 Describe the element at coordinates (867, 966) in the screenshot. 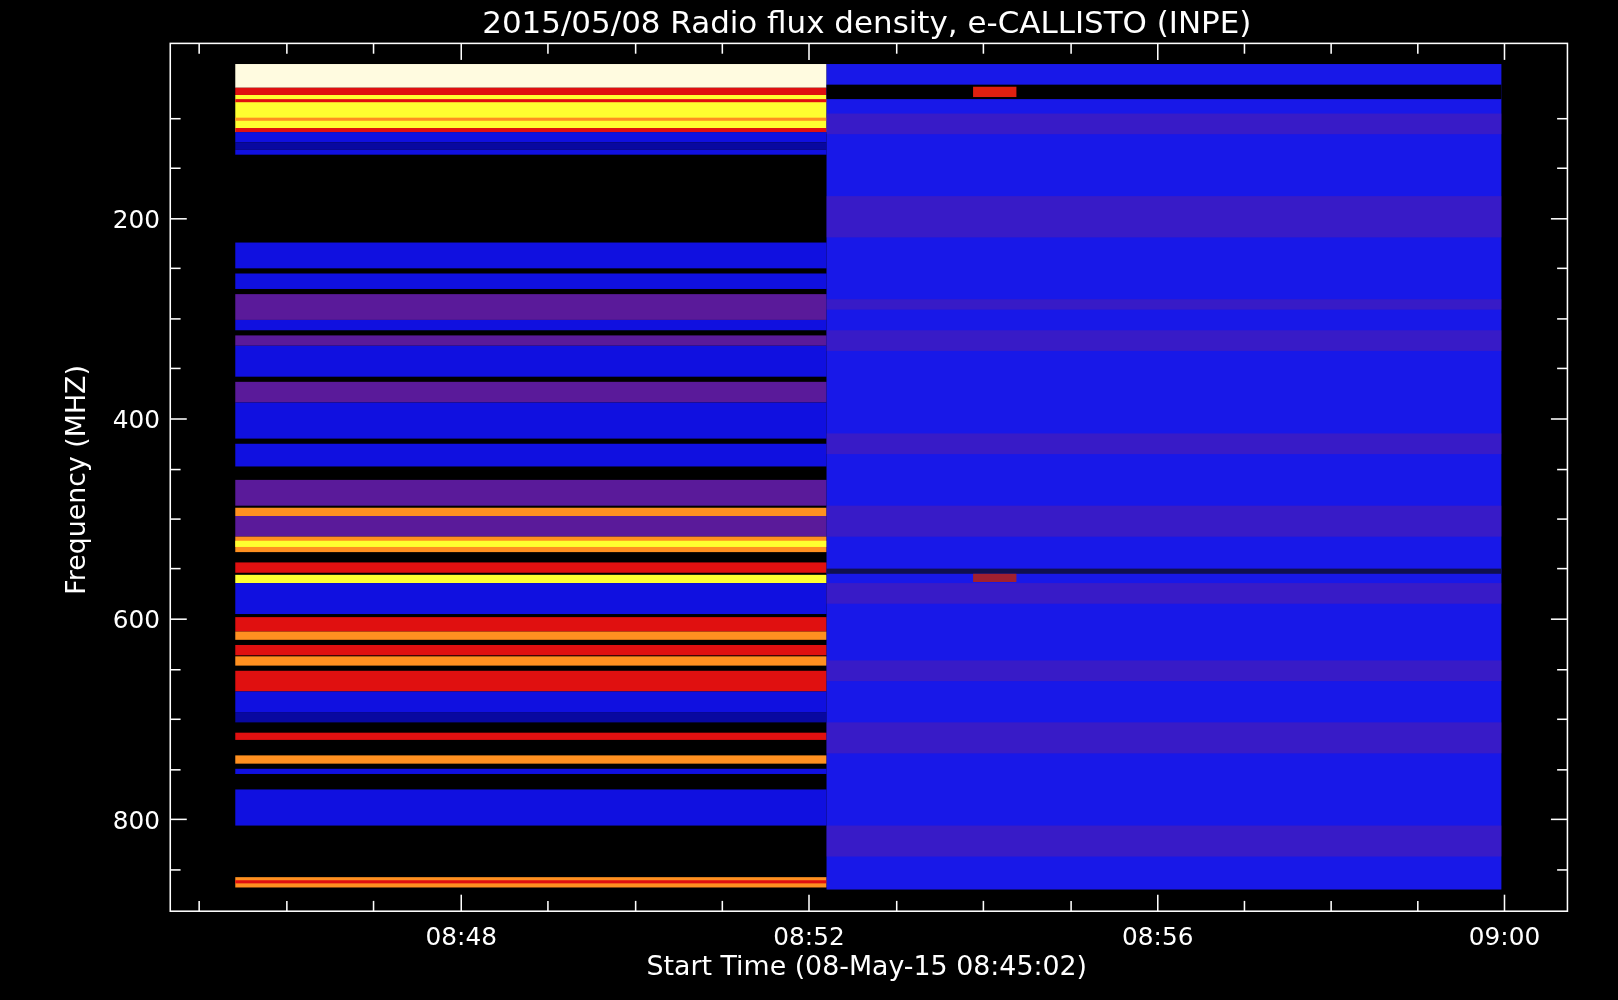

I see `axis-title: Start Time (08-May-15 08:45:02)` at that location.